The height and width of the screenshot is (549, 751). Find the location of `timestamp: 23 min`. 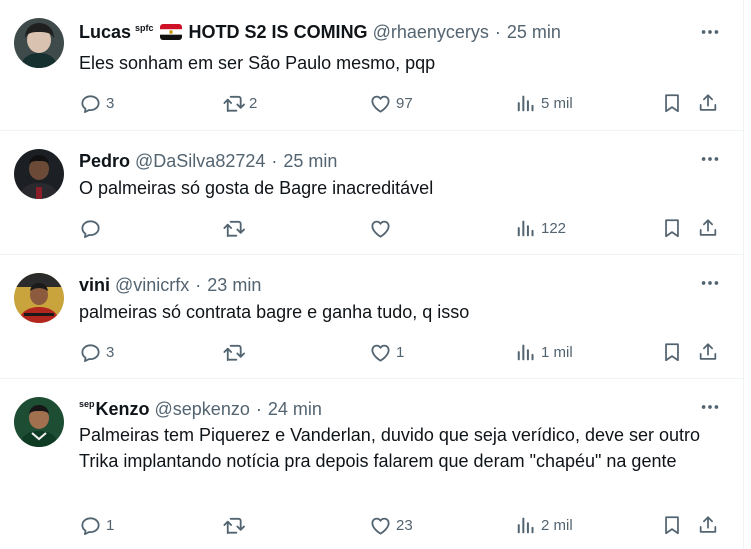

timestamp: 23 min is located at coordinates (234, 285).